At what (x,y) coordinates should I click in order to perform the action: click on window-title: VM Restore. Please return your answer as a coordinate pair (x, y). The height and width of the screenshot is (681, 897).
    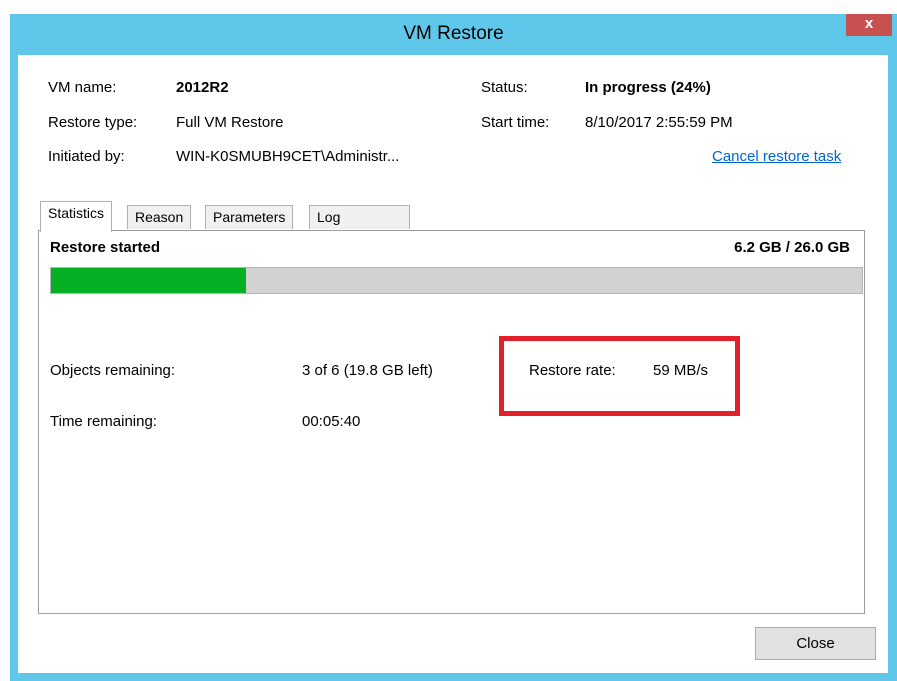
    Looking at the image, I should click on (453, 33).